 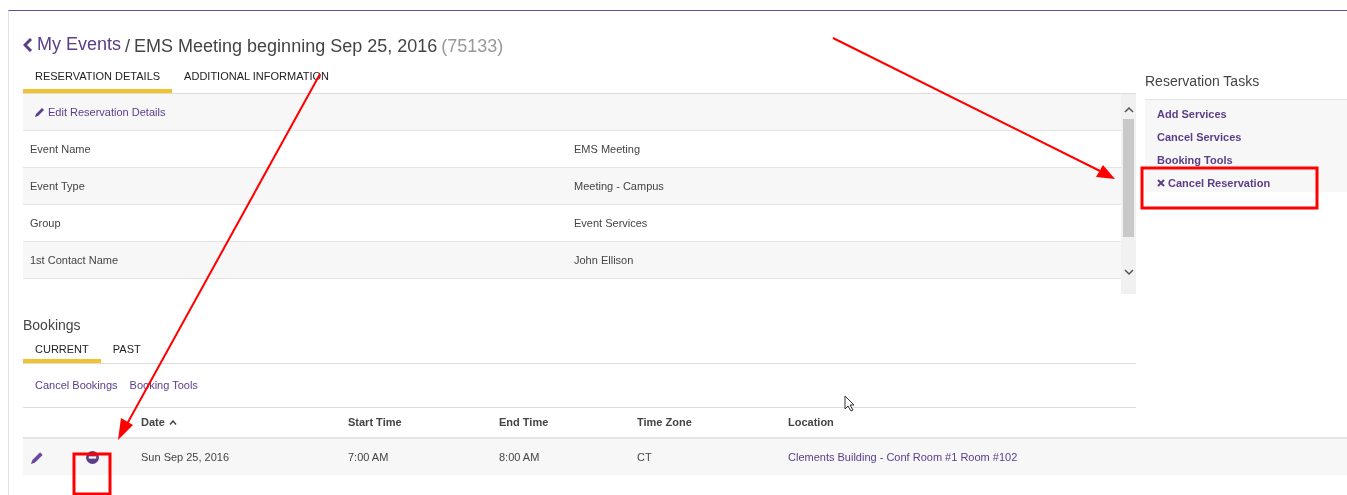 I want to click on scrollbar-thumb, so click(x=1128, y=178).